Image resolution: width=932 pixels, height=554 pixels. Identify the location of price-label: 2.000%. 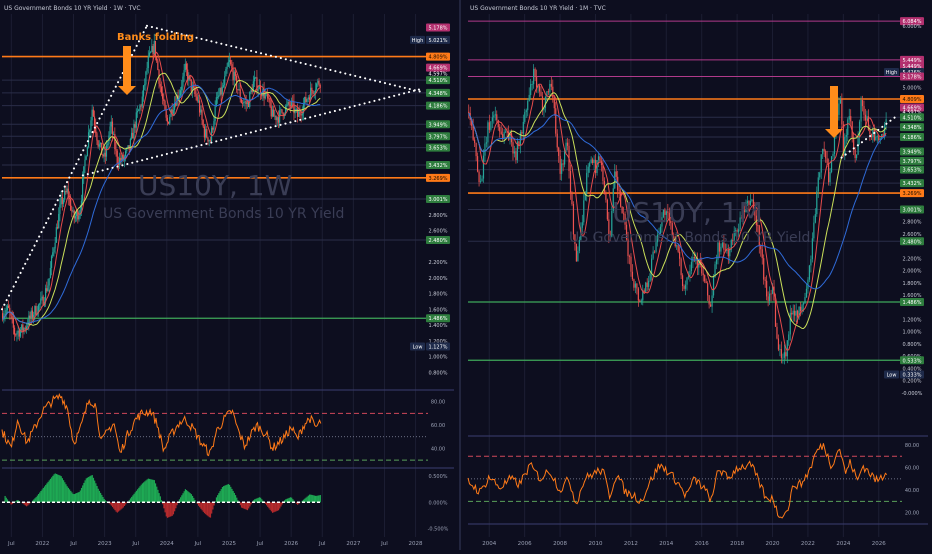
(437, 279).